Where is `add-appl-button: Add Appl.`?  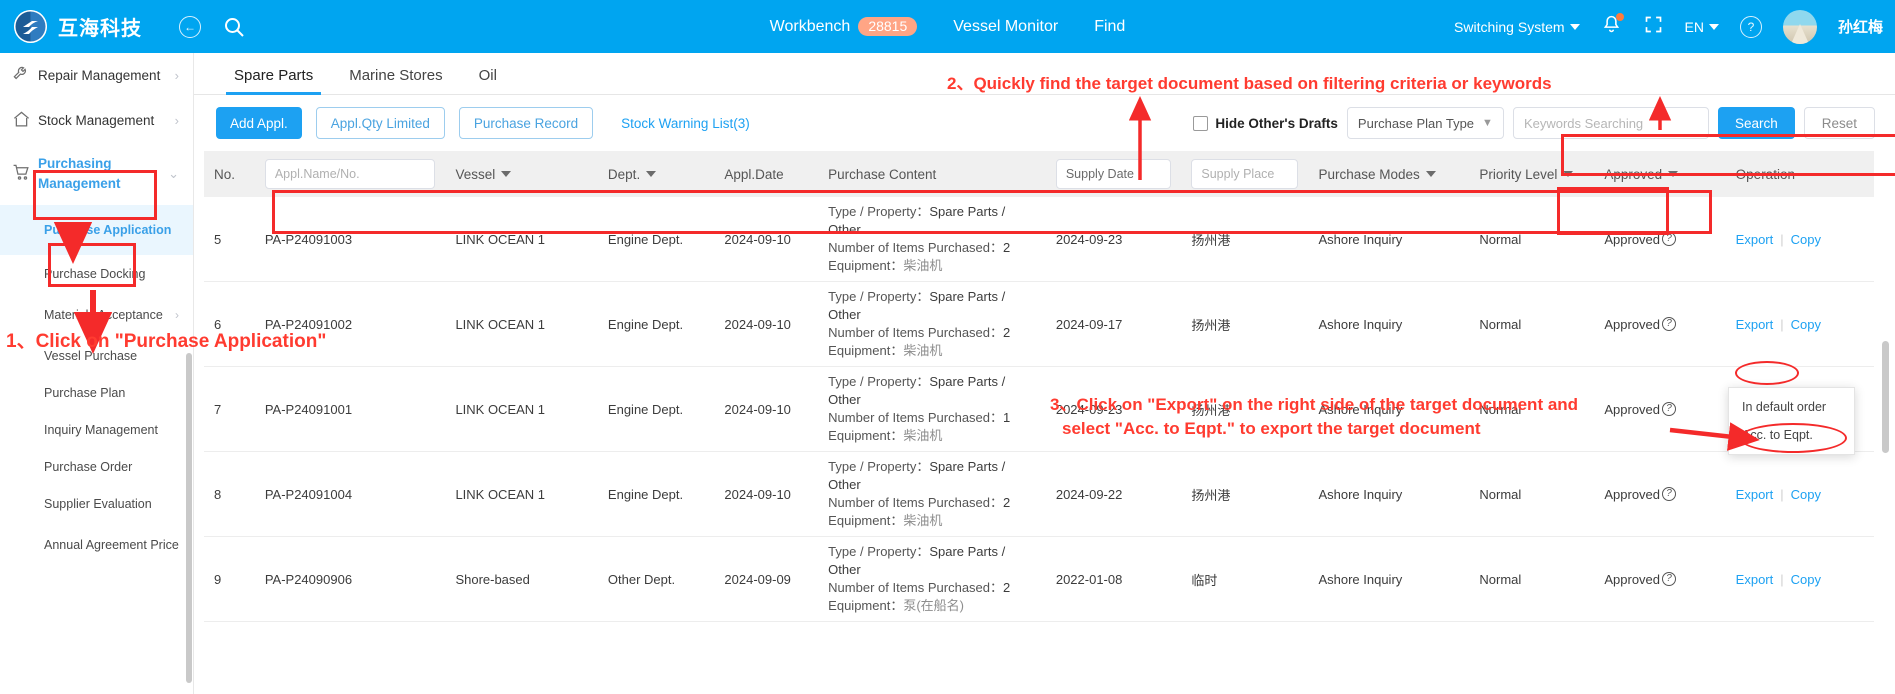 add-appl-button: Add Appl. is located at coordinates (259, 123).